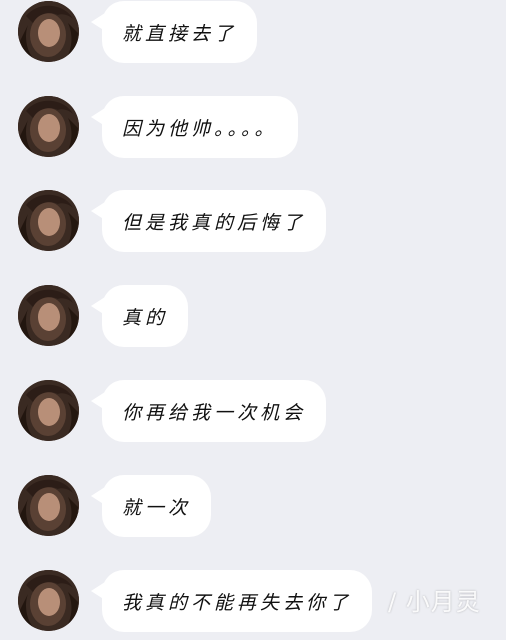  I want to click on message-bubble: 你再给我一次机会, so click(214, 411).